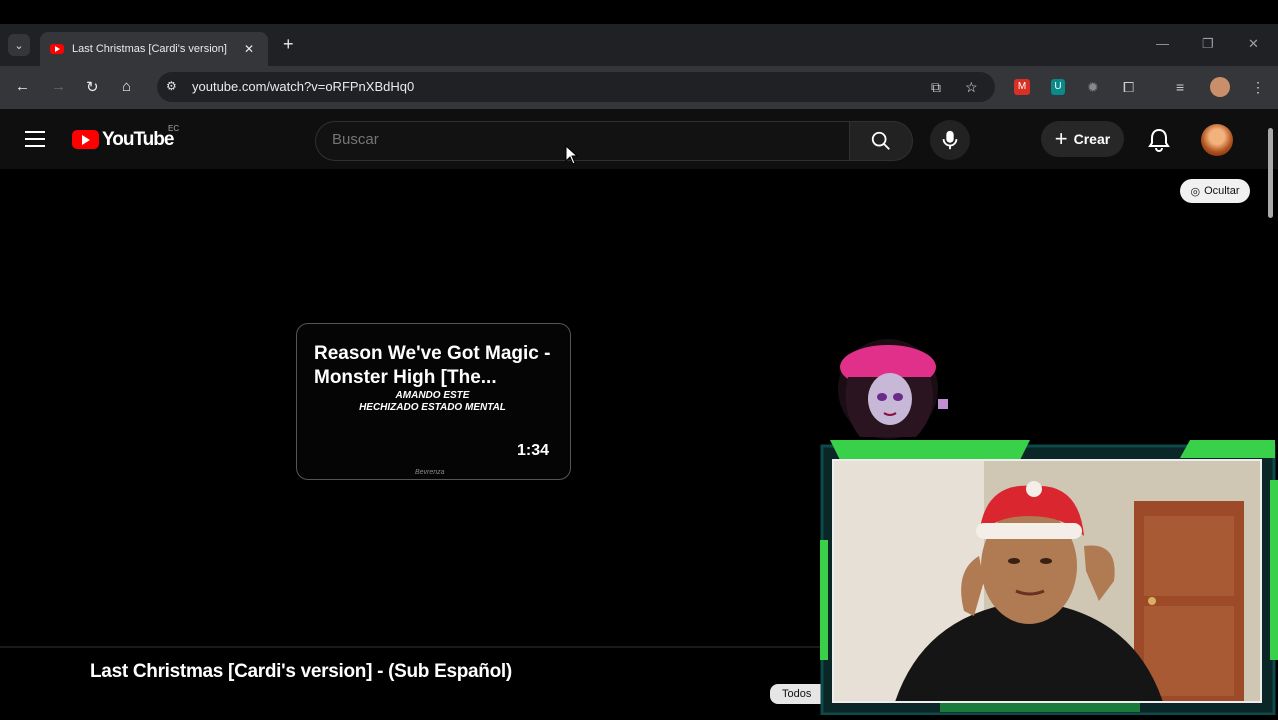 This screenshot has width=1278, height=720. I want to click on search-button, so click(881, 141).